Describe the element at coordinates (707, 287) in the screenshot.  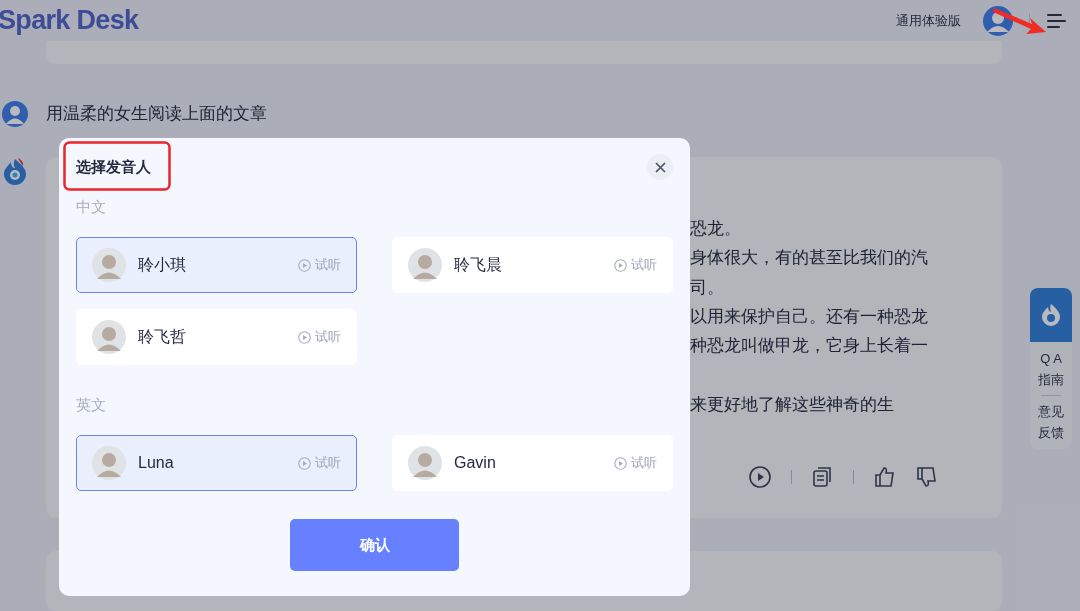
I see `message-text: 司。` at that location.